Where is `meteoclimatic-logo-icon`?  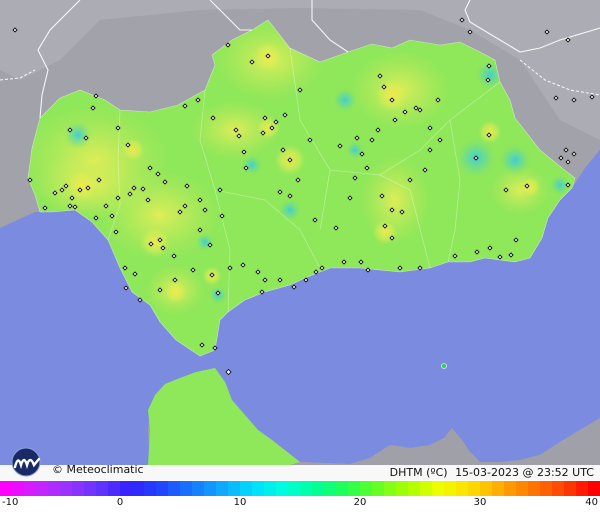
meteoclimatic-logo-icon is located at coordinates (26, 462).